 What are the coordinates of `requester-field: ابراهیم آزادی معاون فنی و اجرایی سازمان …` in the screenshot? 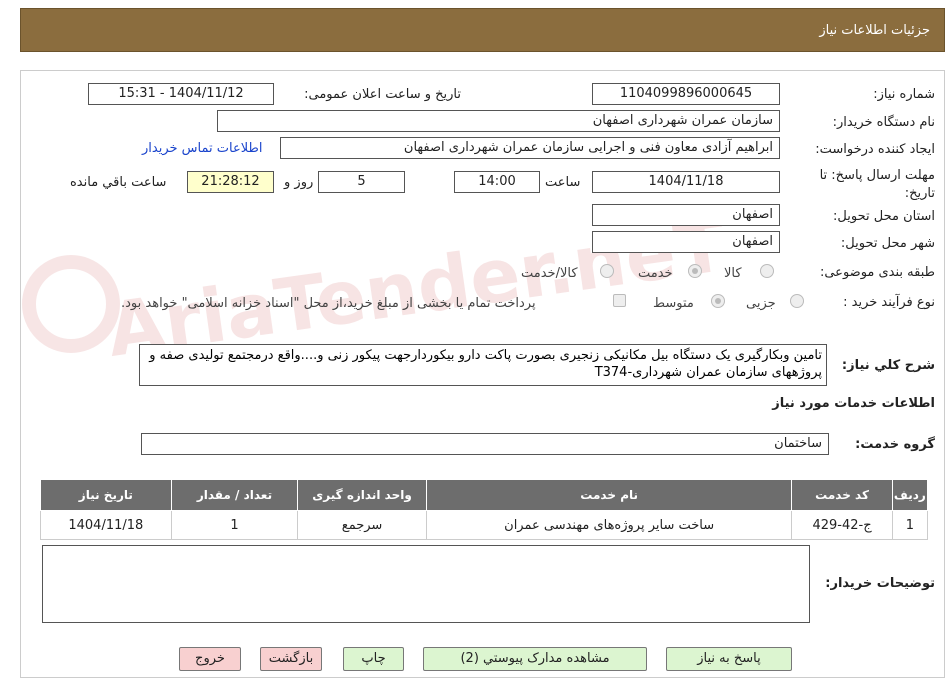 It's located at (530, 148).